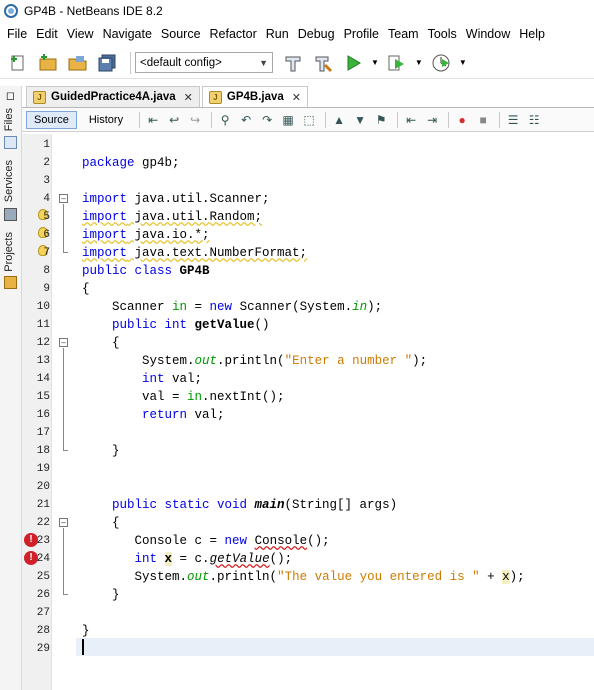 Image resolution: width=594 pixels, height=690 pixels. I want to click on side-tab-files: Files, so click(9, 119).